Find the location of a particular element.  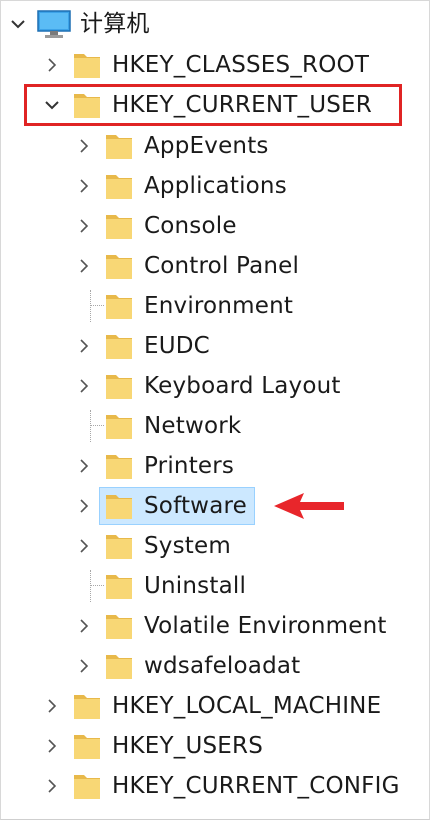

tree-node-label: HKEY_USERS is located at coordinates (188, 746).